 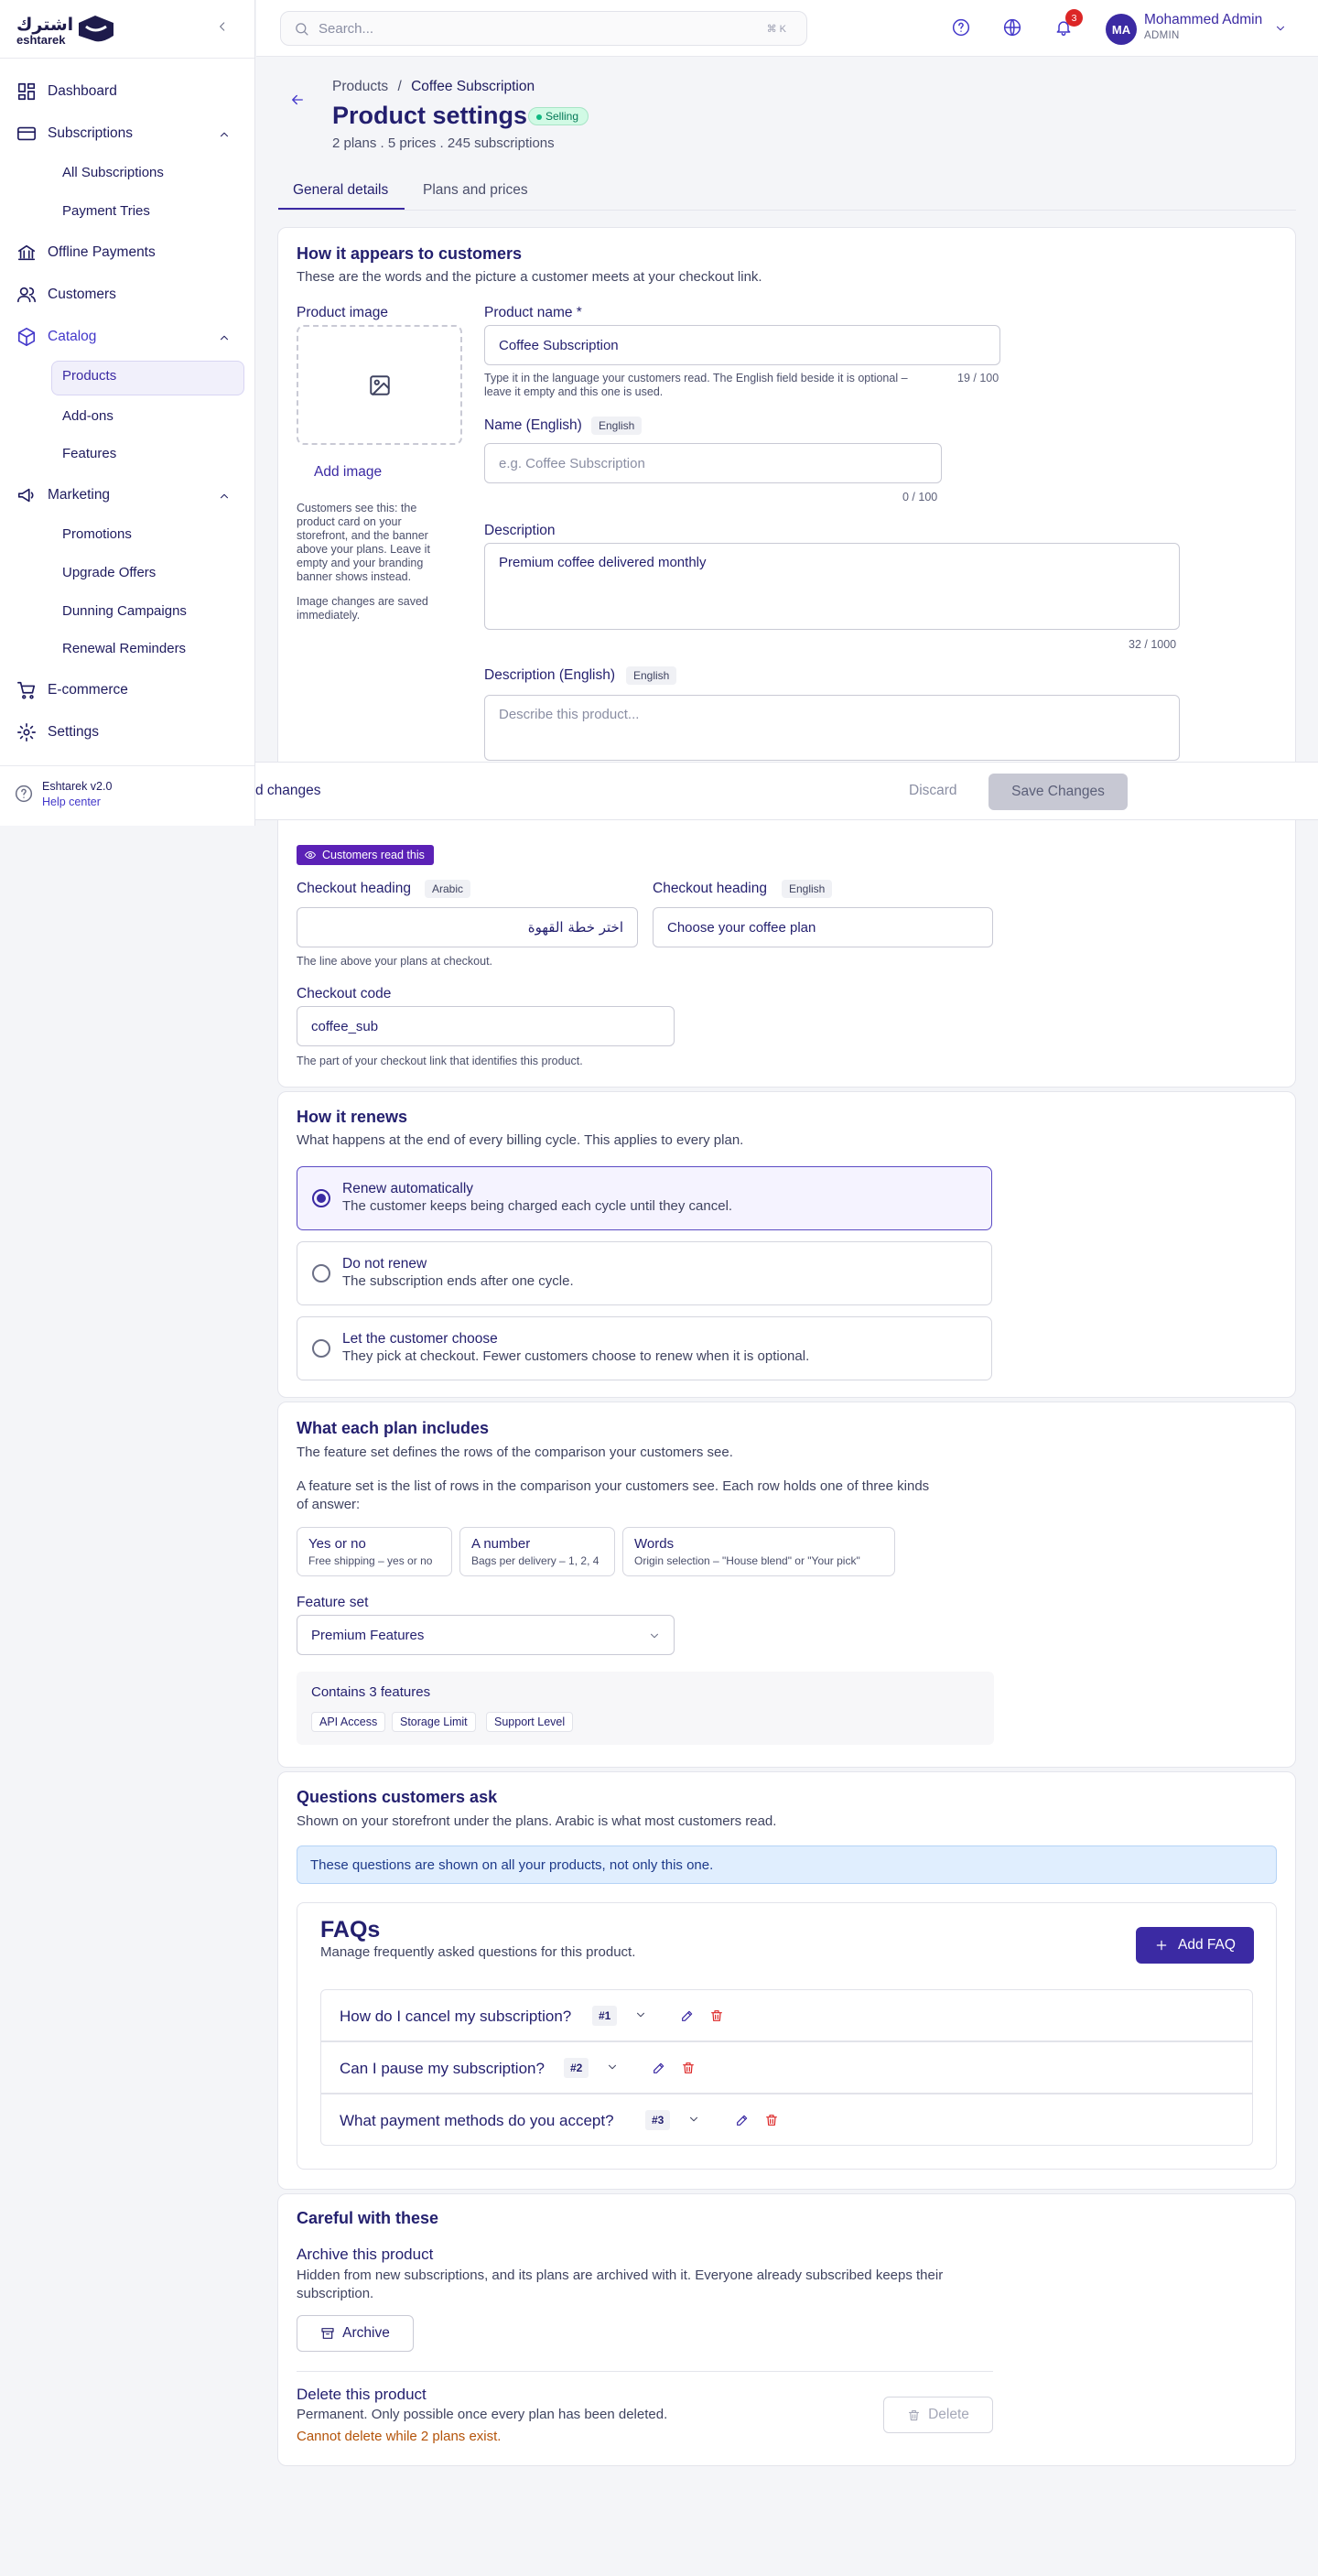 I want to click on sidebar-item-customers: Customers, so click(x=66, y=295).